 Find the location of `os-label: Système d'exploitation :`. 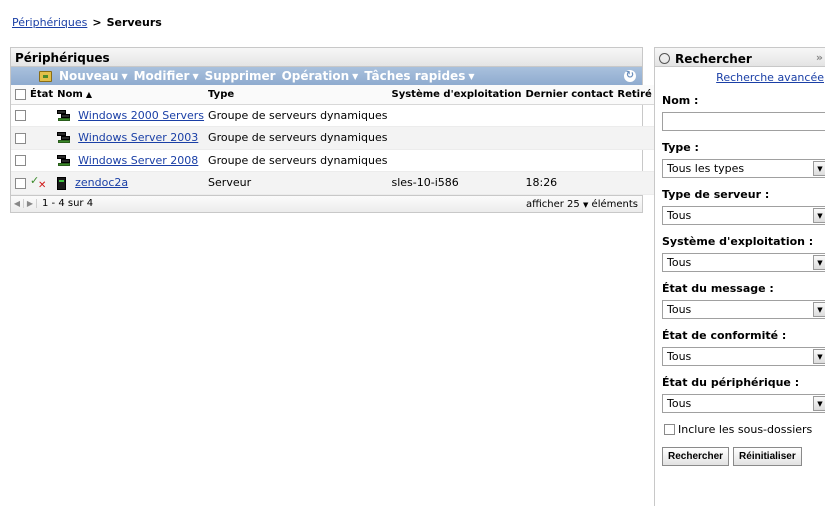

os-label: Système d'exploitation : is located at coordinates (738, 241).